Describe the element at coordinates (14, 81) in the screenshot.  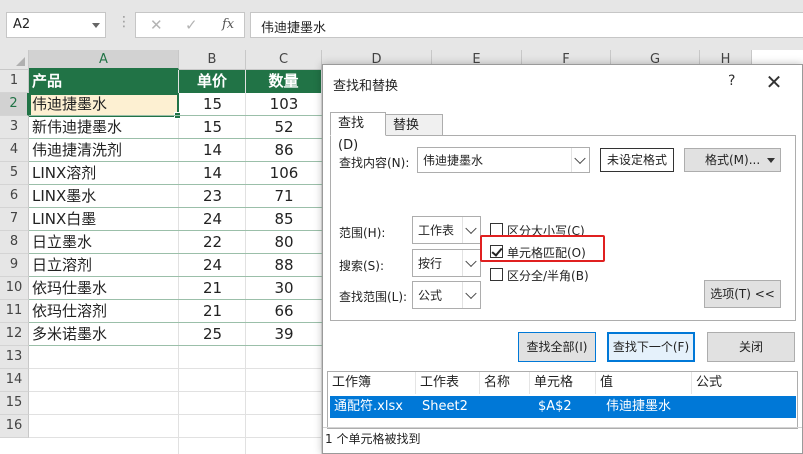
I see `row-header-1: 1` at that location.